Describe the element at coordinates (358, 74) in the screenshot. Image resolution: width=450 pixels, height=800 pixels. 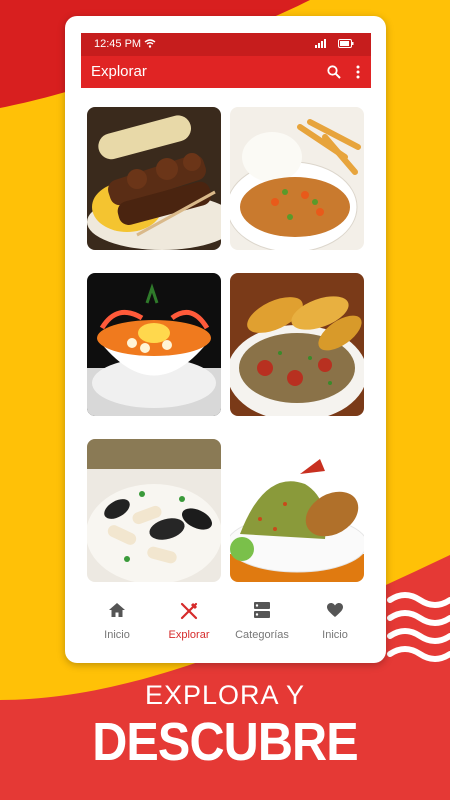
I see `more-vert-icon` at that location.